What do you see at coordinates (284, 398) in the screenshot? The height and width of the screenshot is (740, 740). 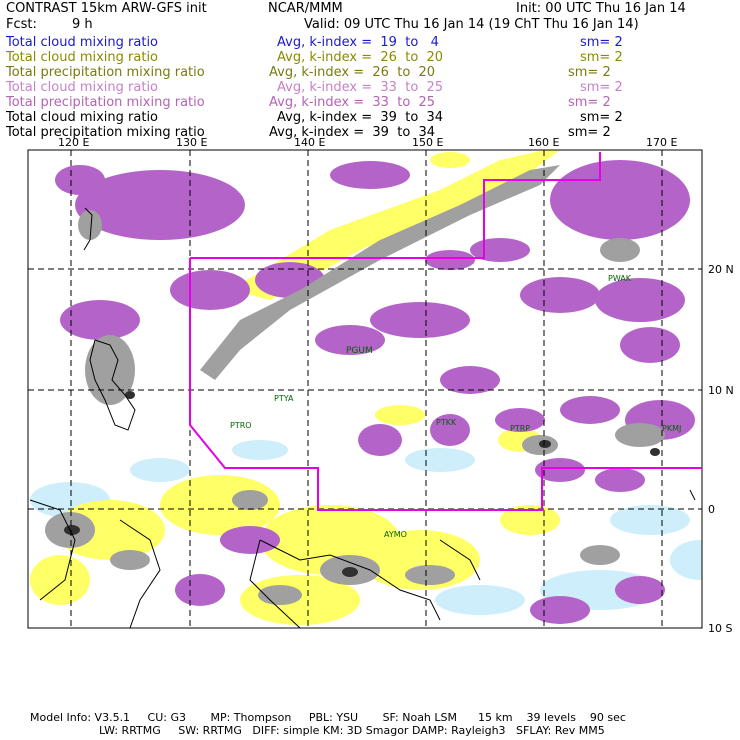 I see `station-label: PTYA` at bounding box center [284, 398].